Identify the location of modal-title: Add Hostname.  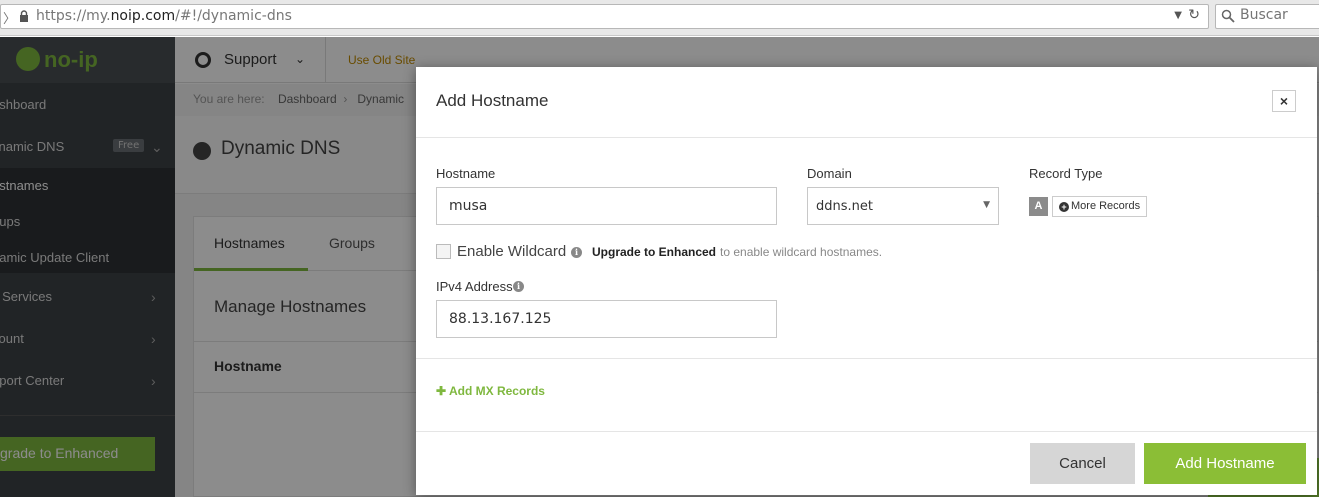
(492, 100).